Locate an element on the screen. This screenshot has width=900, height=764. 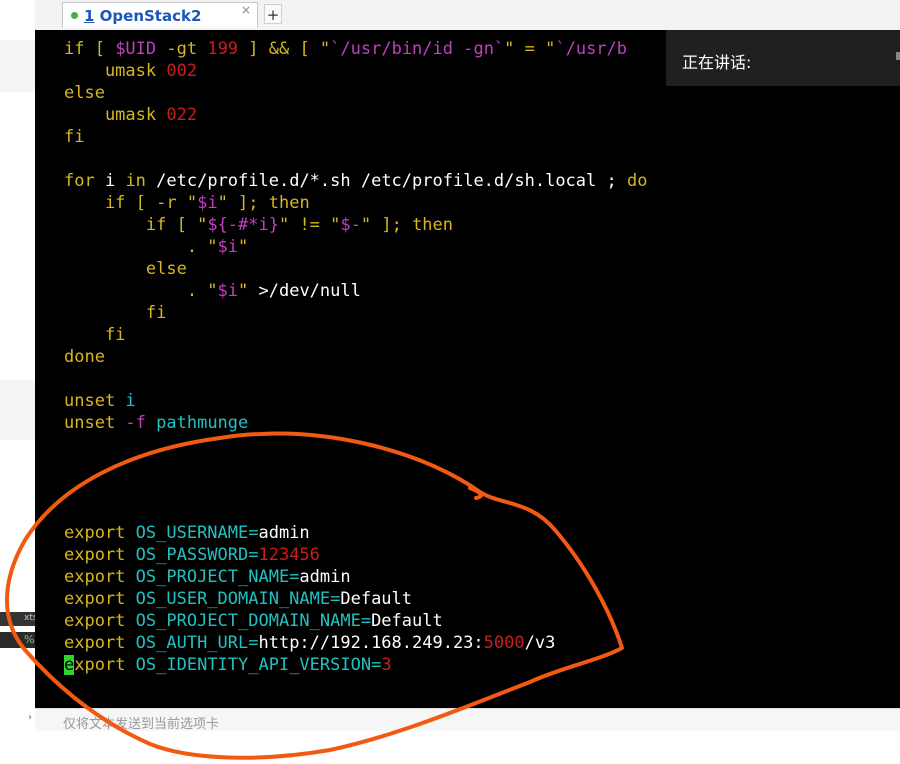
speaking-notice: 正在讲话: is located at coordinates (783, 58).